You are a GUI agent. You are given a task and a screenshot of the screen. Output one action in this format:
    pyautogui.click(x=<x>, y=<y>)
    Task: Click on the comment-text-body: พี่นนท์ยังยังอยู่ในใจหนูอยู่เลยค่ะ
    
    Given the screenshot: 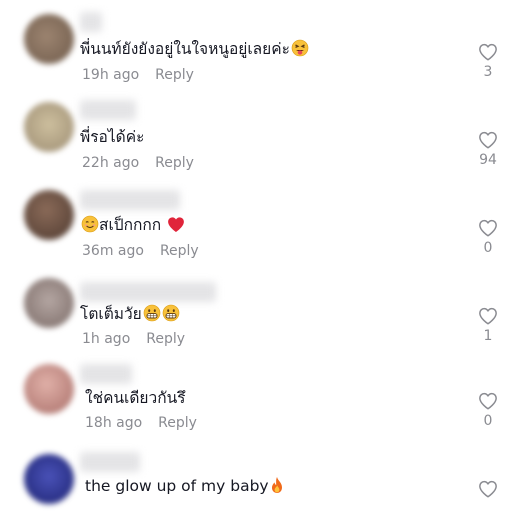 What is the action you would take?
    pyautogui.click(x=185, y=49)
    